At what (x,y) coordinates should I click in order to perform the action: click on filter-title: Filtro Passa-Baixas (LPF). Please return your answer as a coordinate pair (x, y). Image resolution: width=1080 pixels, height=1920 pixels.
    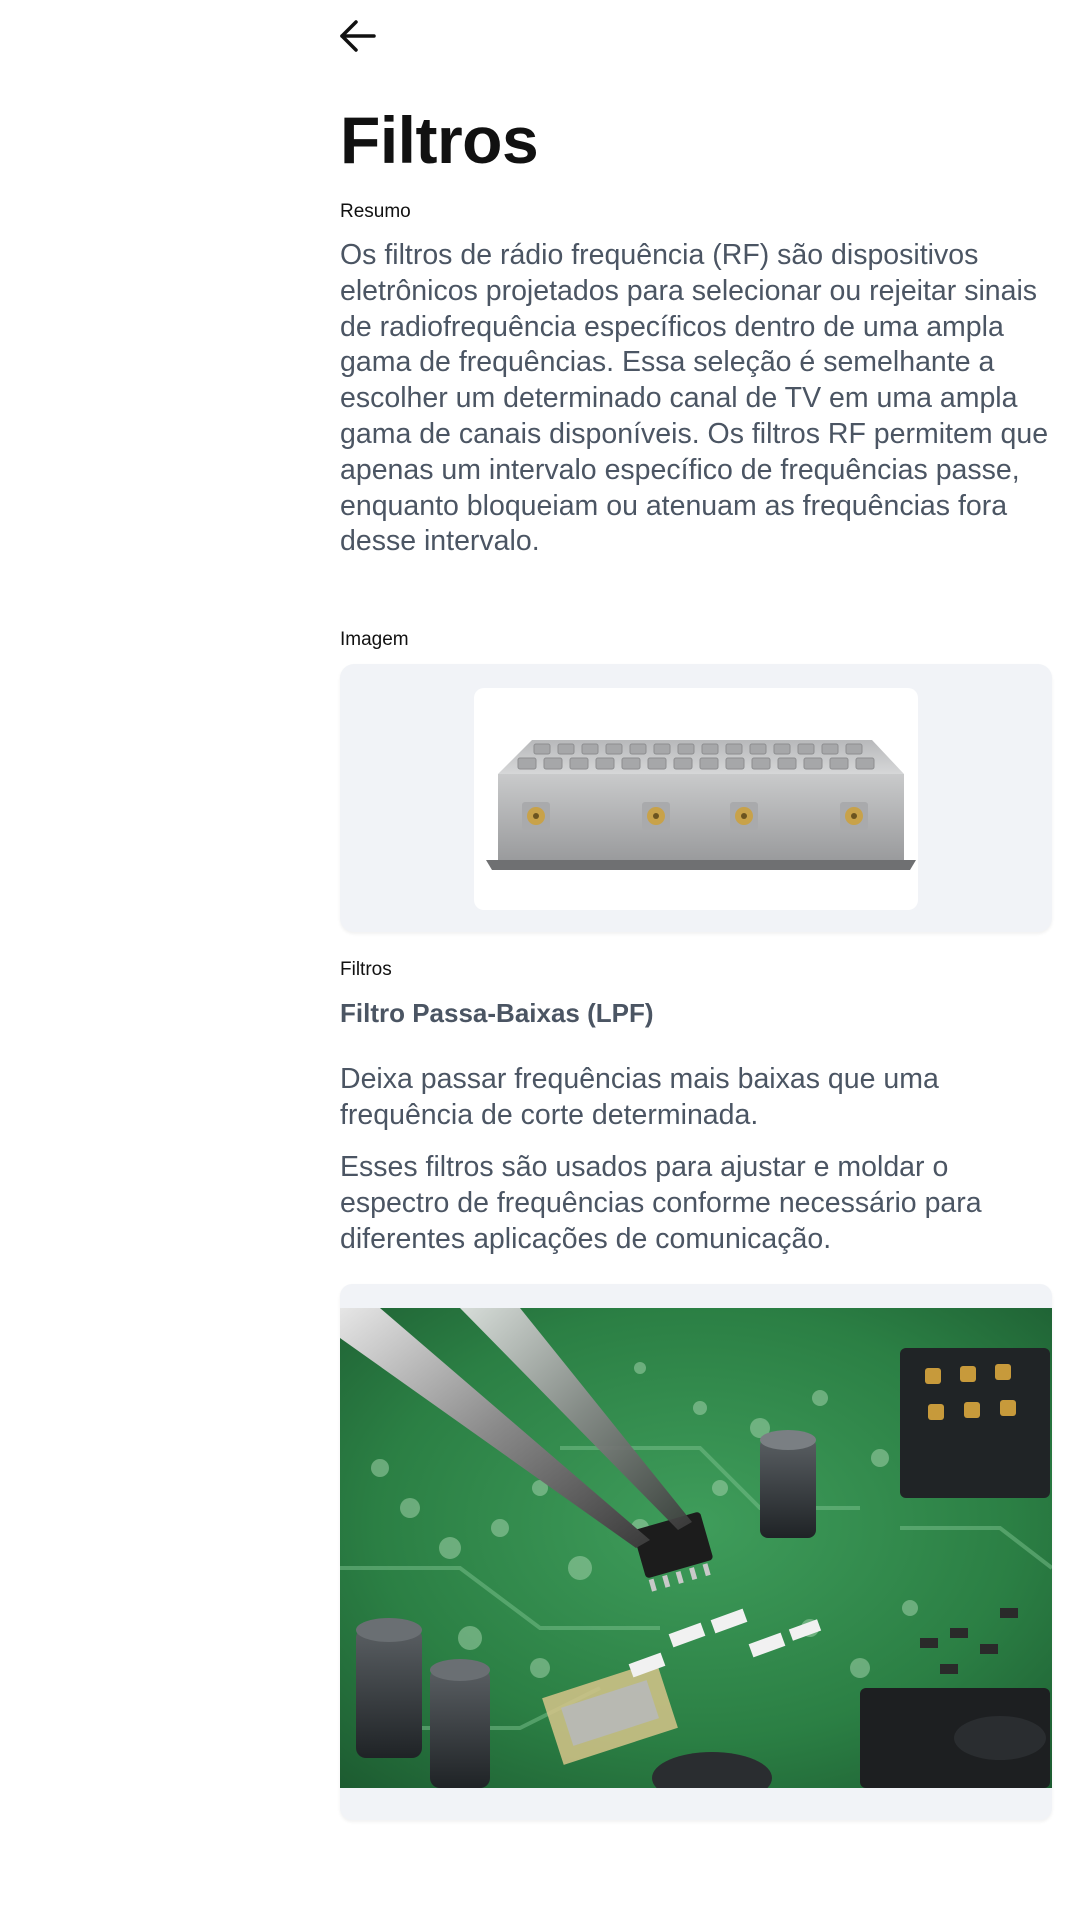
    Looking at the image, I should click on (497, 1013).